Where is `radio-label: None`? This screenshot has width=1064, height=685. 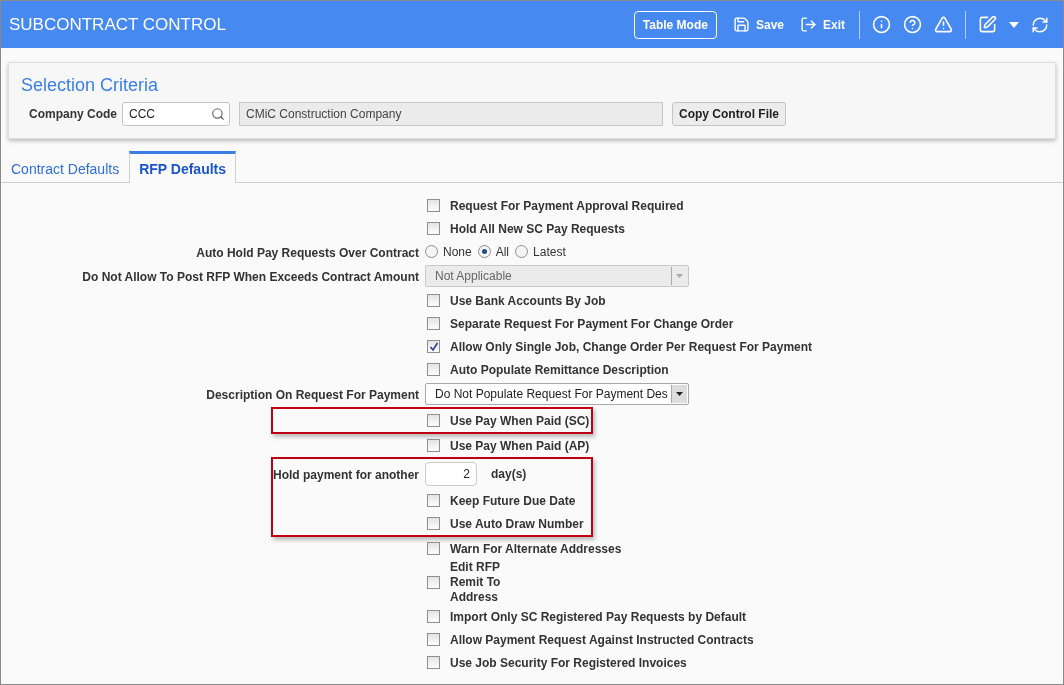 radio-label: None is located at coordinates (457, 251).